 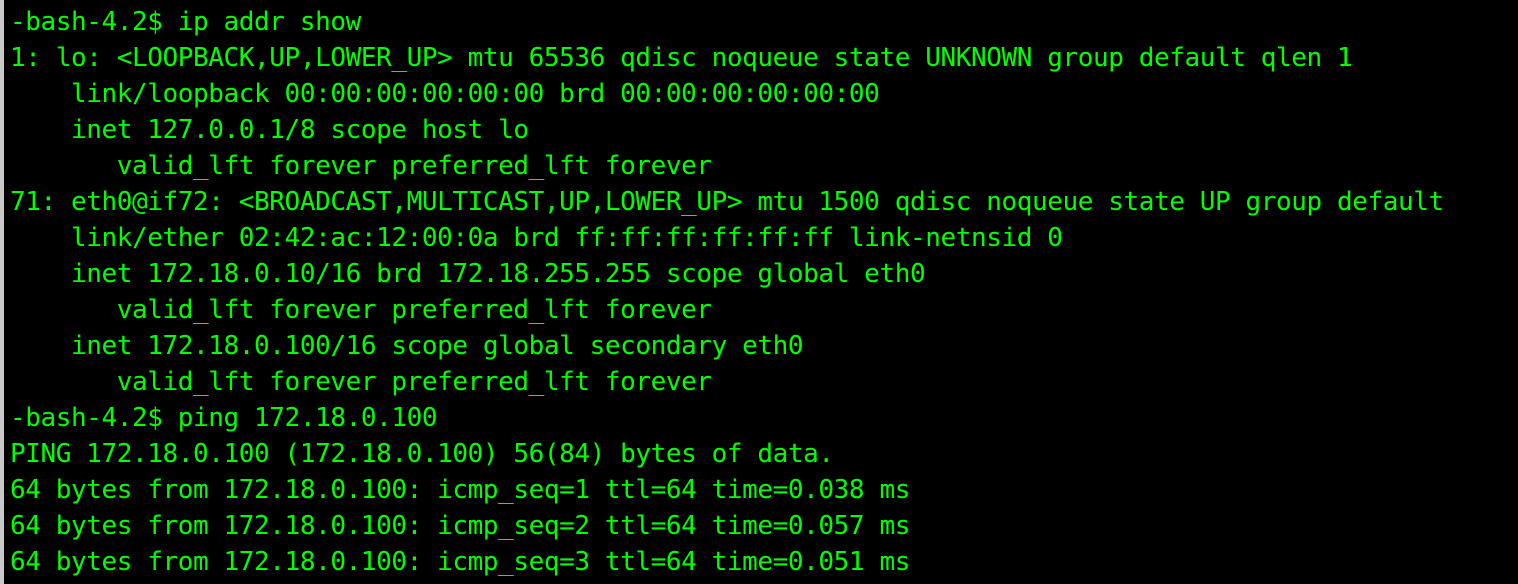 I want to click on window-edge, so click(x=2, y=292).